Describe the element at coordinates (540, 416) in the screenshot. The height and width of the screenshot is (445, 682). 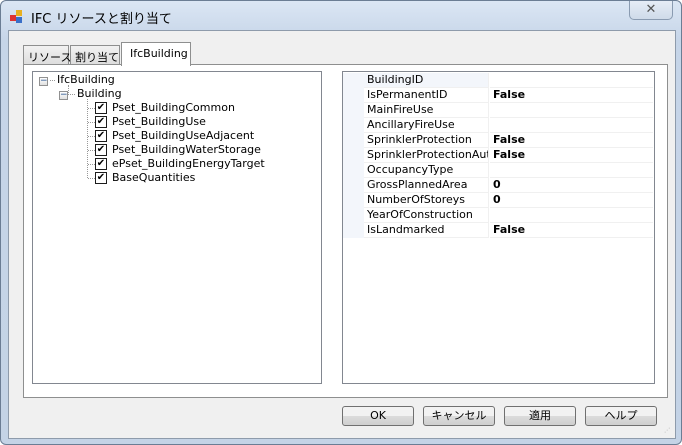
I see `apply-button: 適用` at that location.